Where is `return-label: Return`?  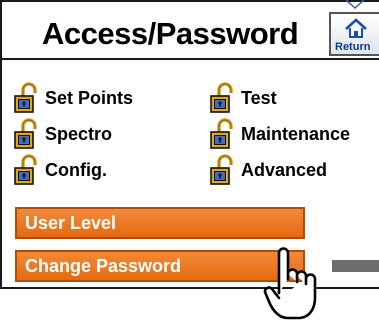 return-label: Return is located at coordinates (353, 47).